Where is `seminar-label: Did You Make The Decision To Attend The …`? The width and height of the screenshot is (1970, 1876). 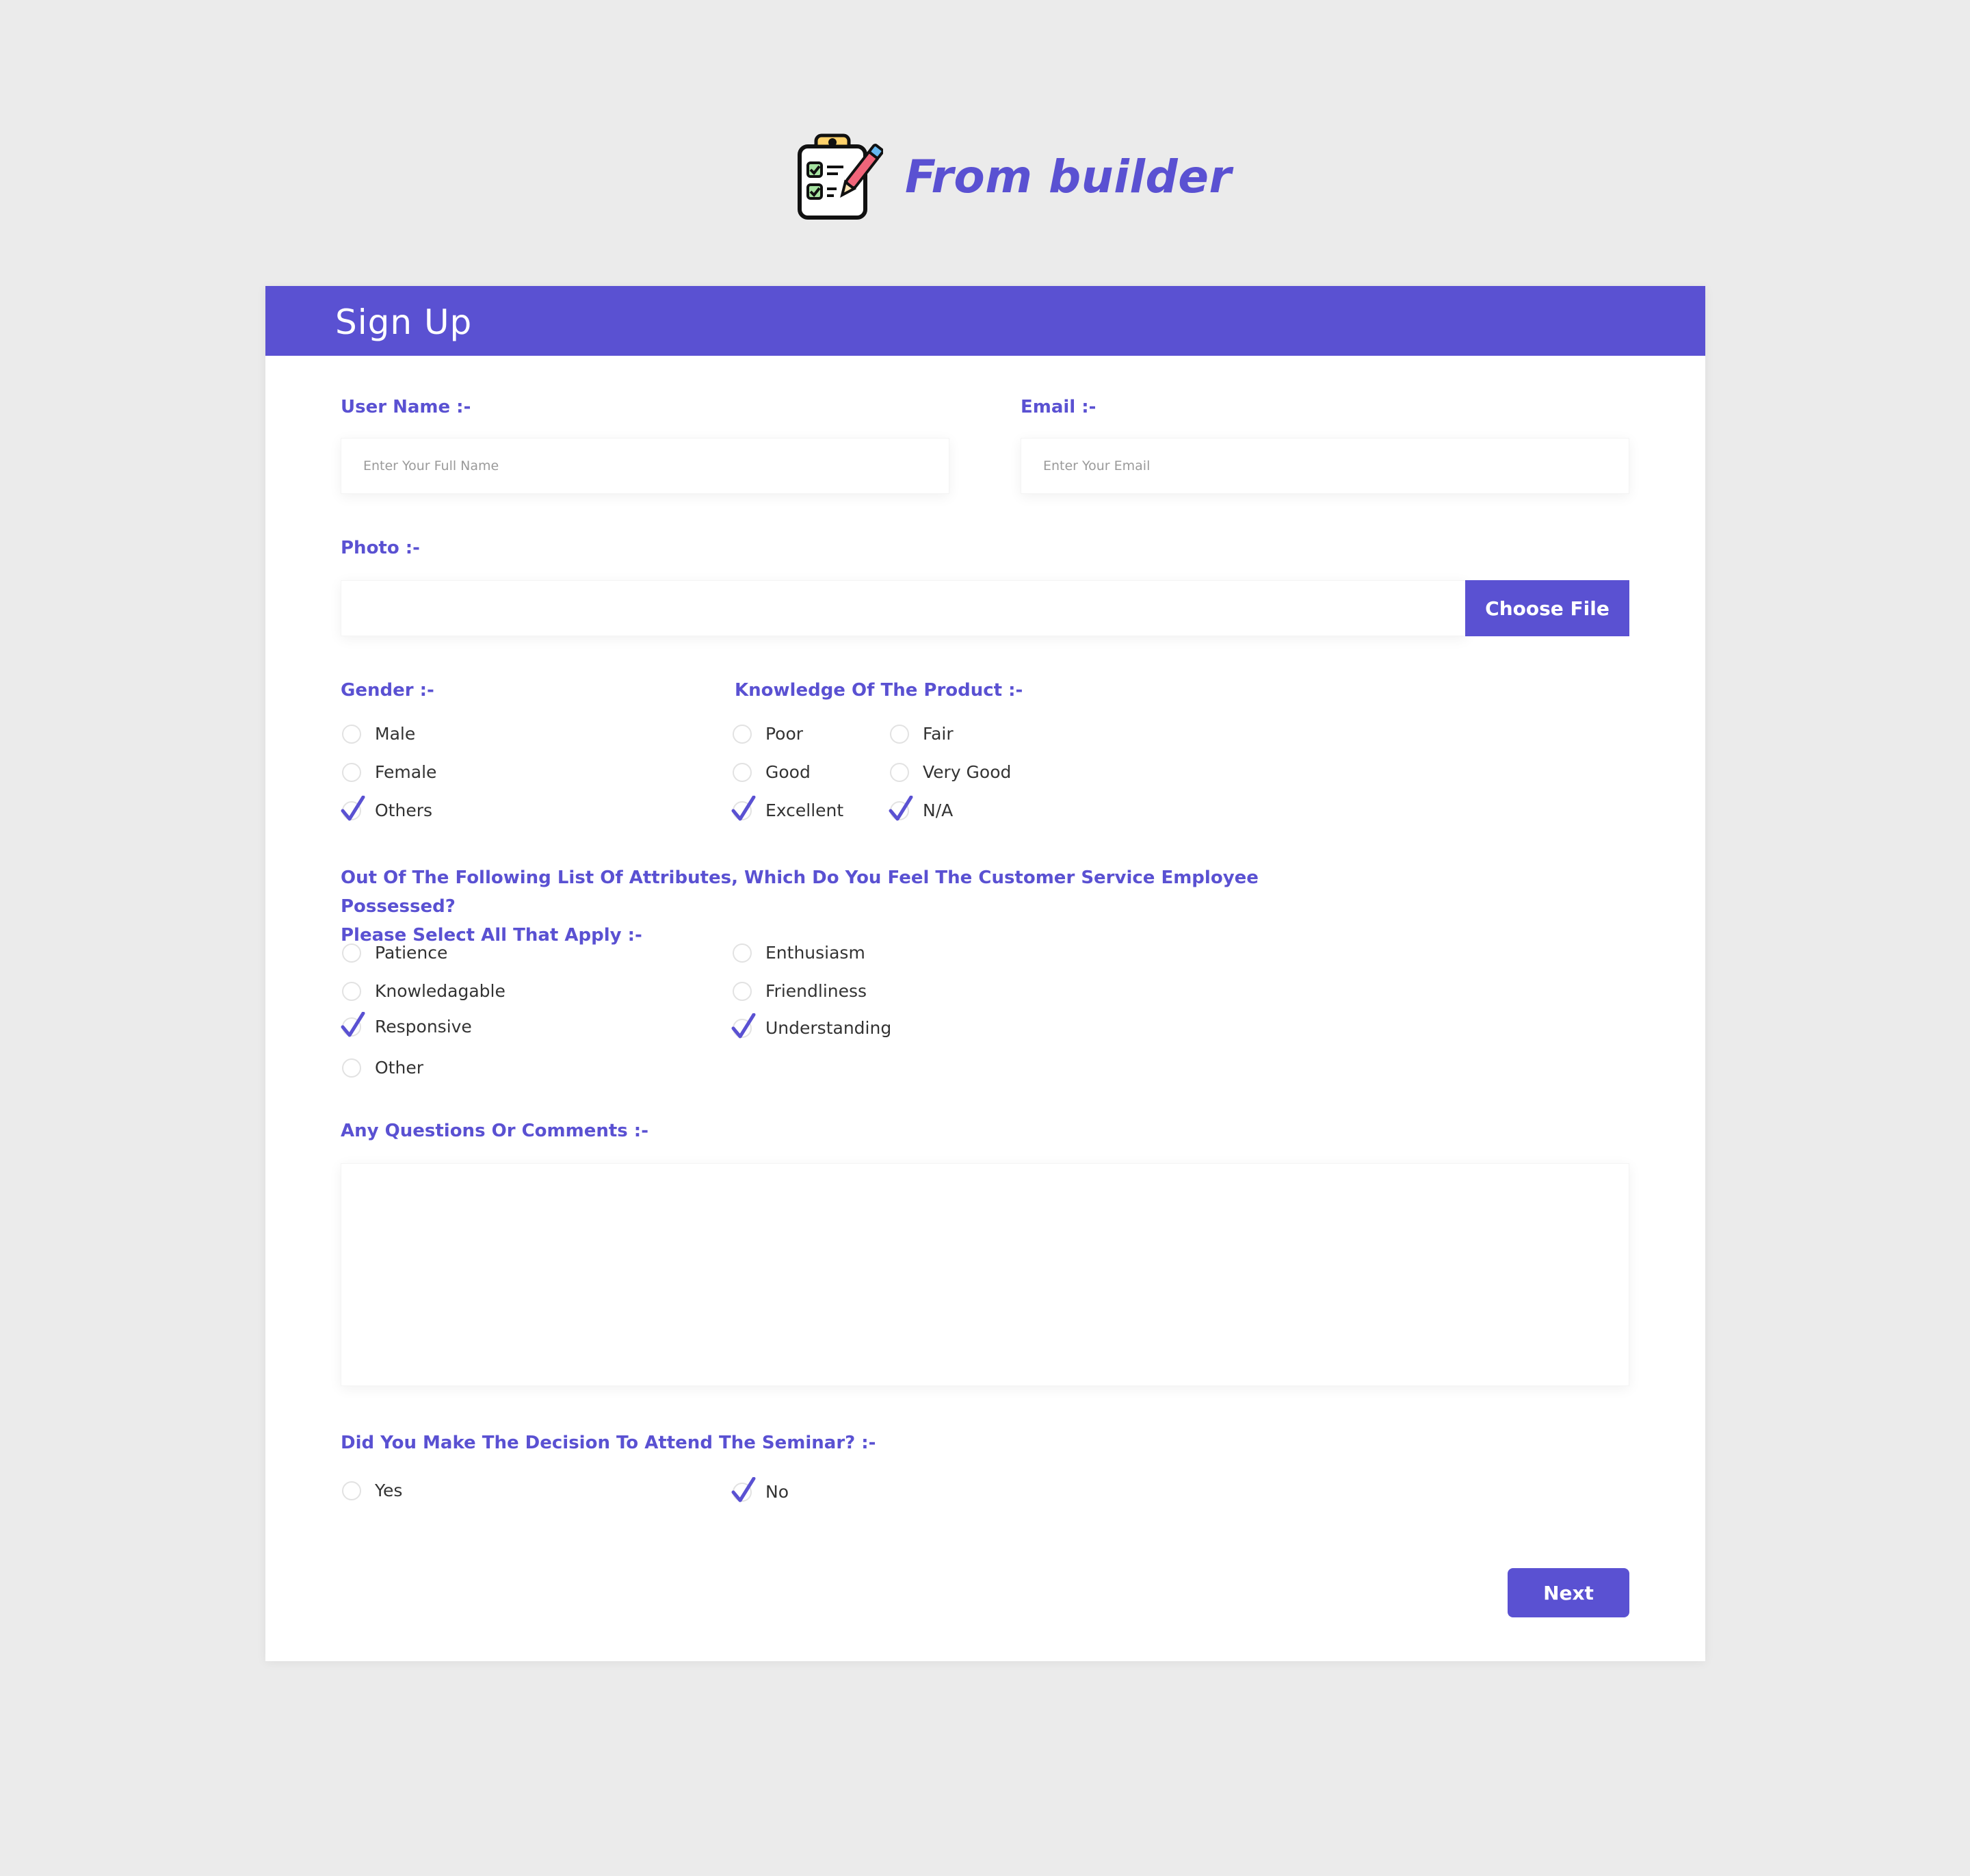
seminar-label: Did You Make The Decision To Attend The … is located at coordinates (608, 1443).